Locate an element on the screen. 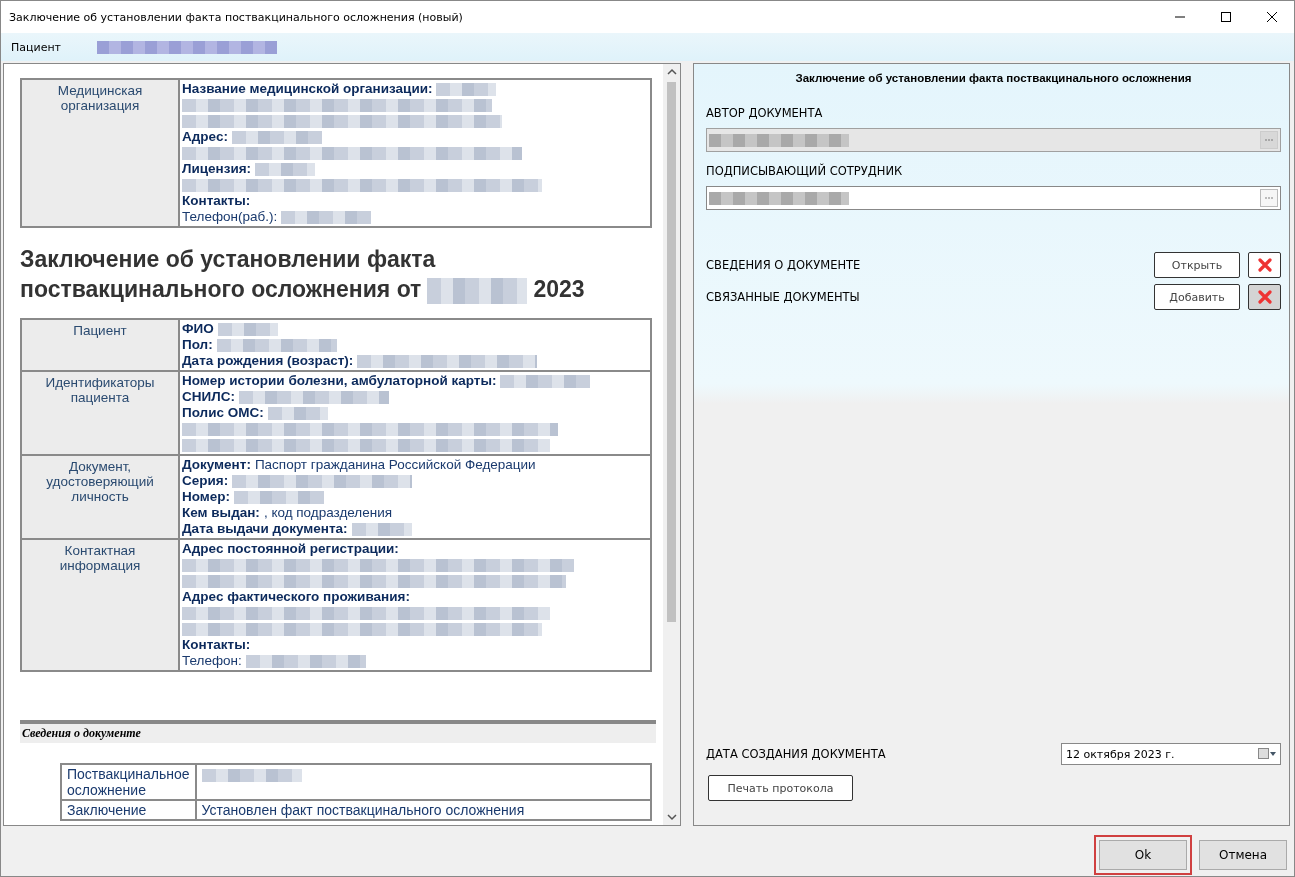 The width and height of the screenshot is (1295, 877). form-title: Заключение об установлении факта поствакцинального осложнения is located at coordinates (993, 78).